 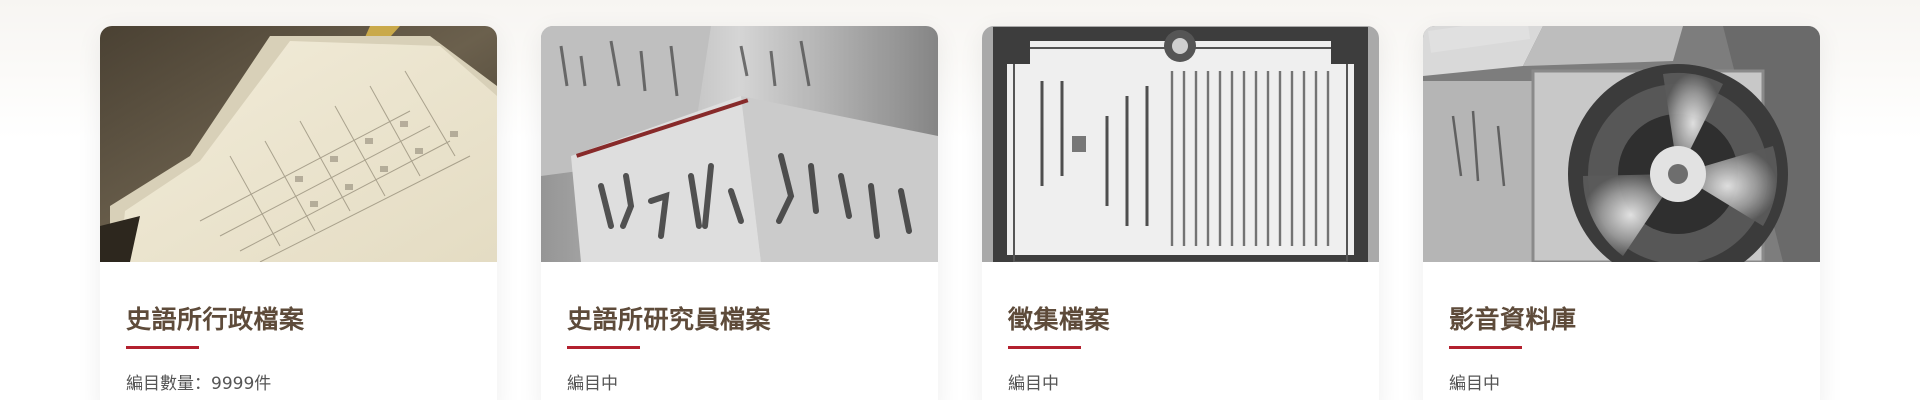 What do you see at coordinates (1621, 144) in the screenshot?
I see `tape-reel-photo-image` at bounding box center [1621, 144].